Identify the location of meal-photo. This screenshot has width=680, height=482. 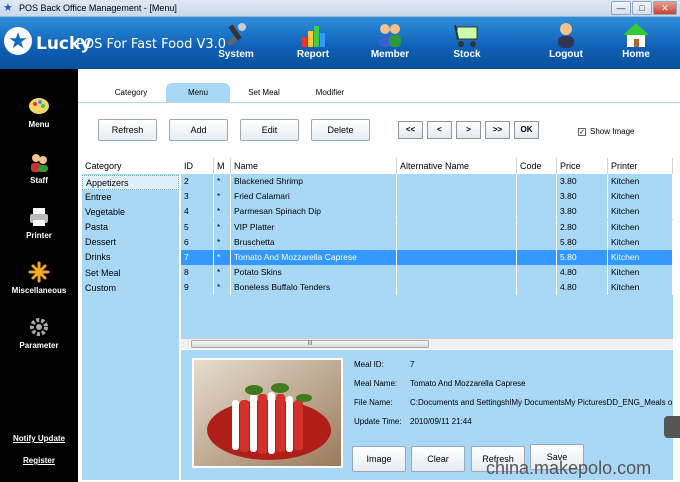
(267, 413).